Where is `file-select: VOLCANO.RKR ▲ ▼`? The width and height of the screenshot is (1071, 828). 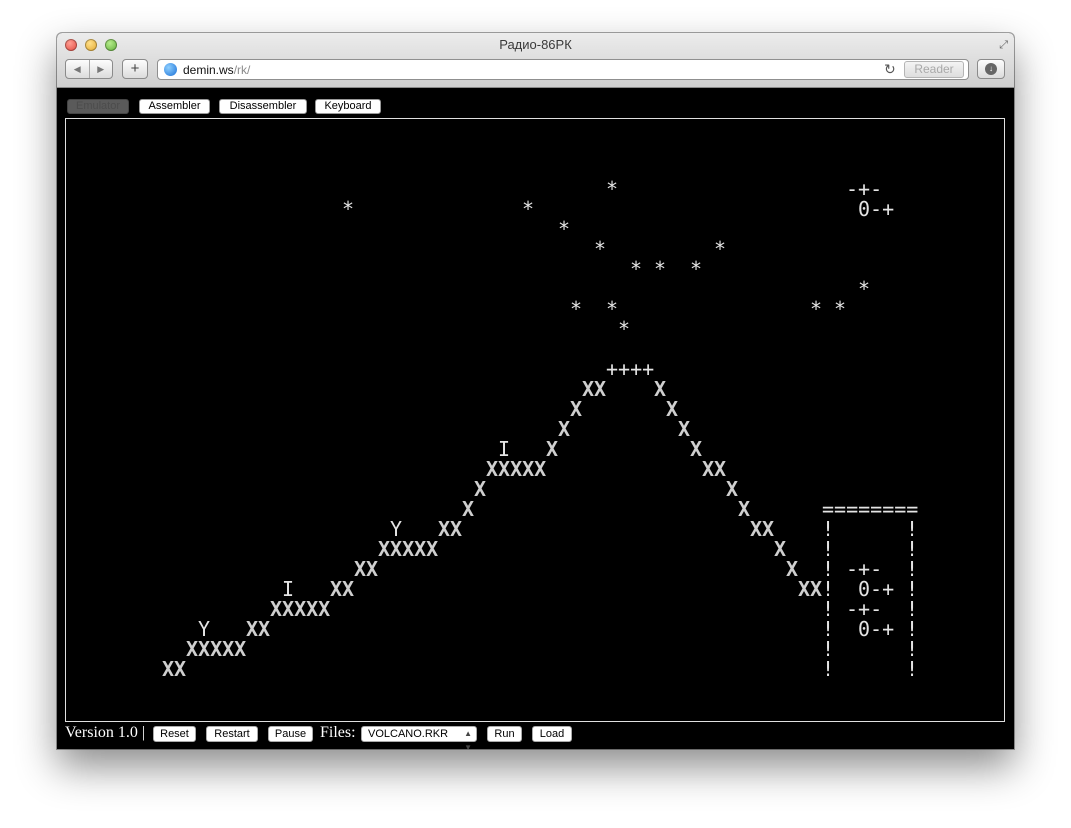
file-select: VOLCANO.RKR ▲ ▼ is located at coordinates (419, 737).